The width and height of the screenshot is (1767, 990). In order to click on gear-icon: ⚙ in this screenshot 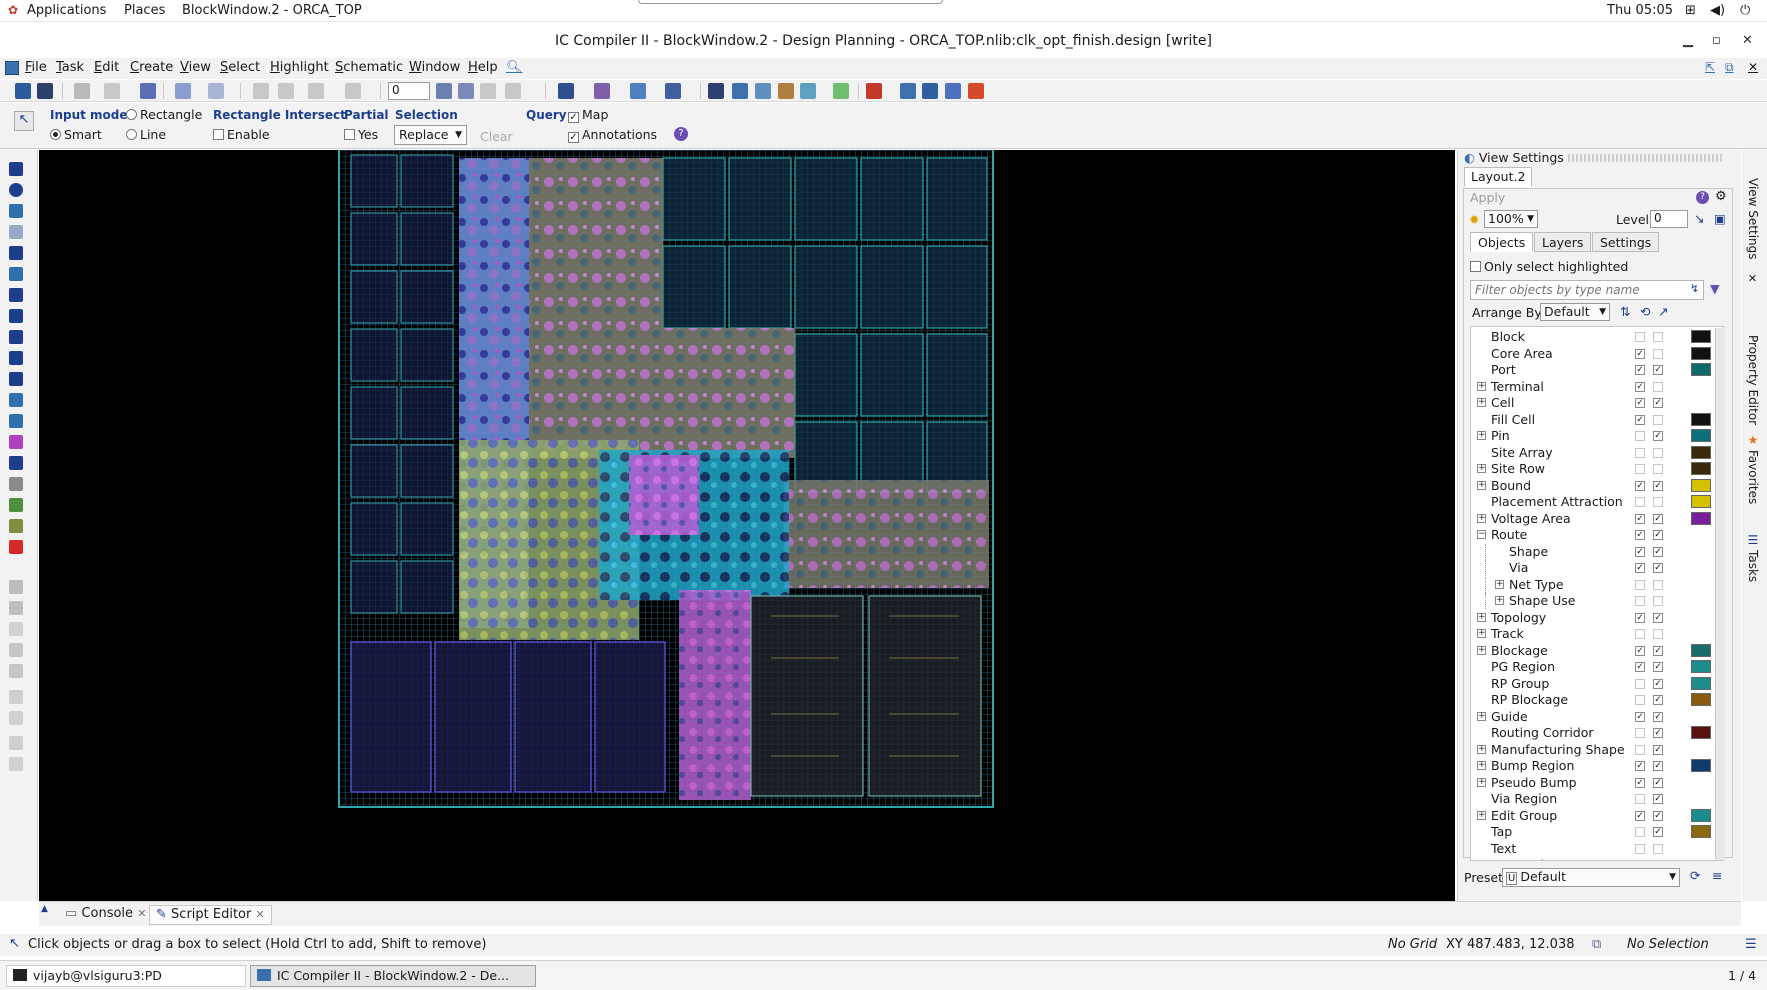, I will do `click(1721, 196)`.